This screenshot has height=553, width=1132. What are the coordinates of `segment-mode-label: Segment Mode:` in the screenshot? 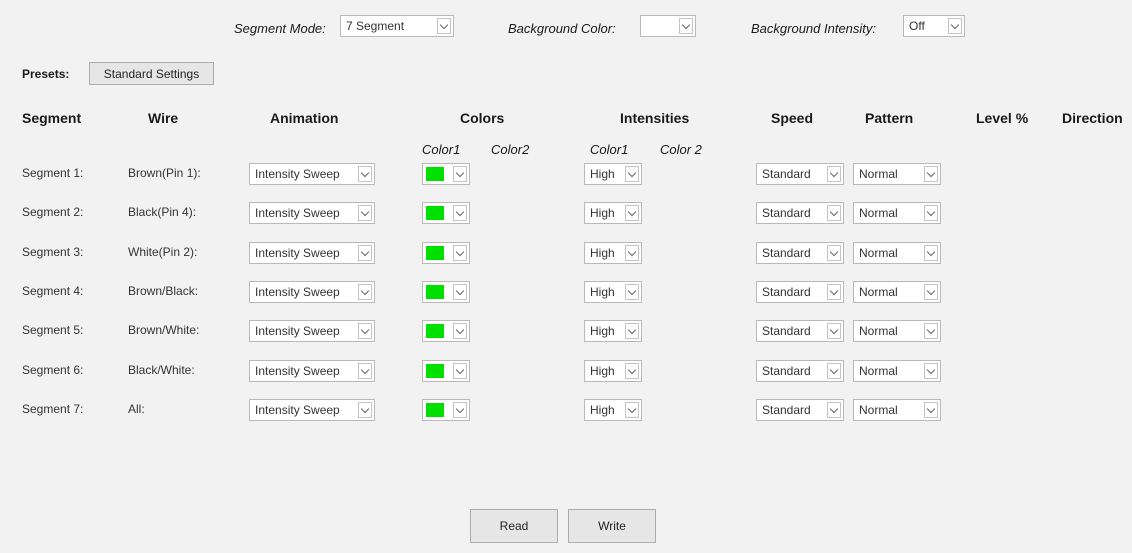 It's located at (280, 28).